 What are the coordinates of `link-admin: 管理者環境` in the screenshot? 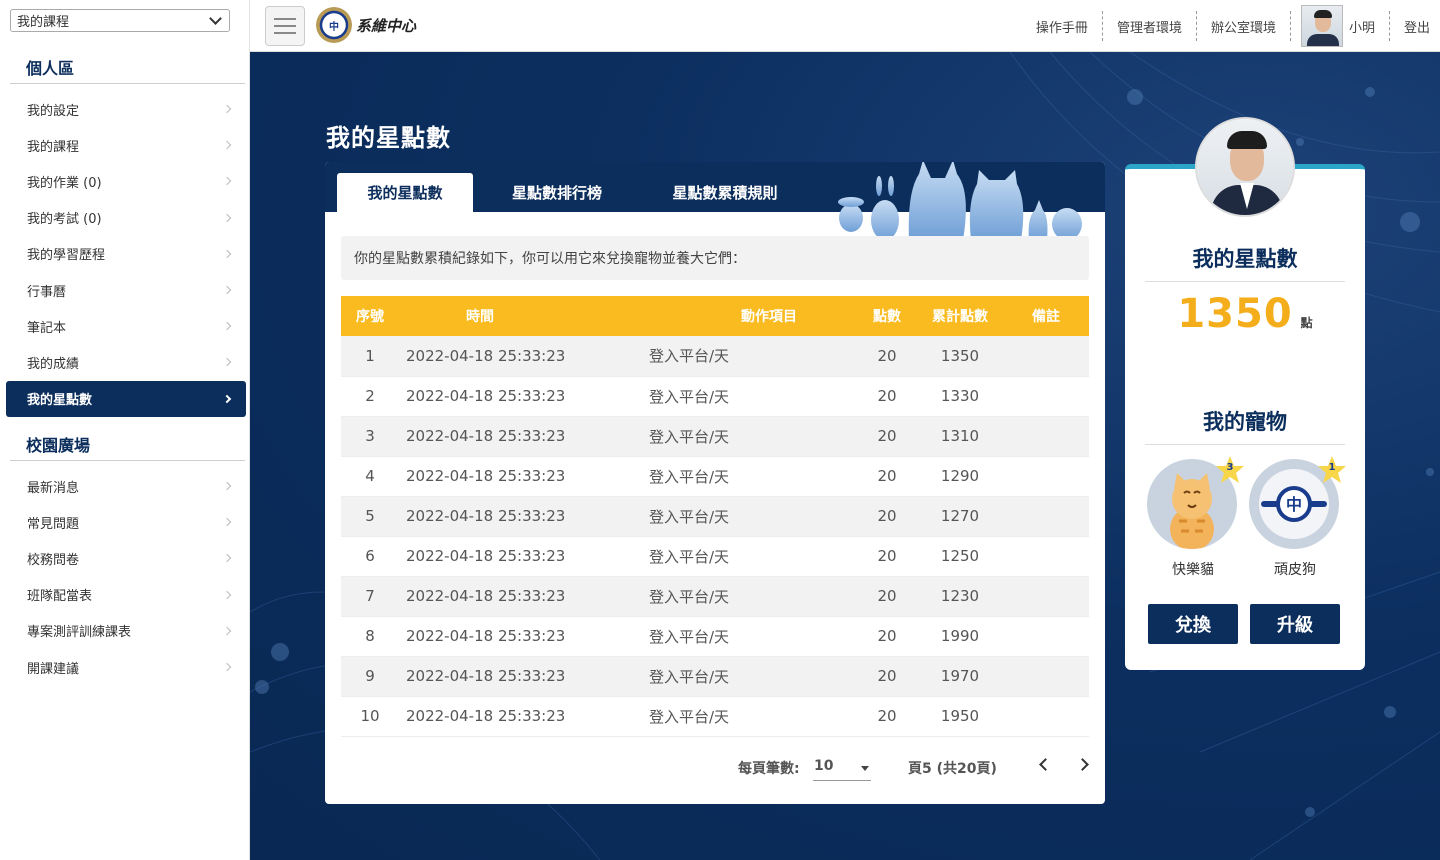 It's located at (1150, 26).